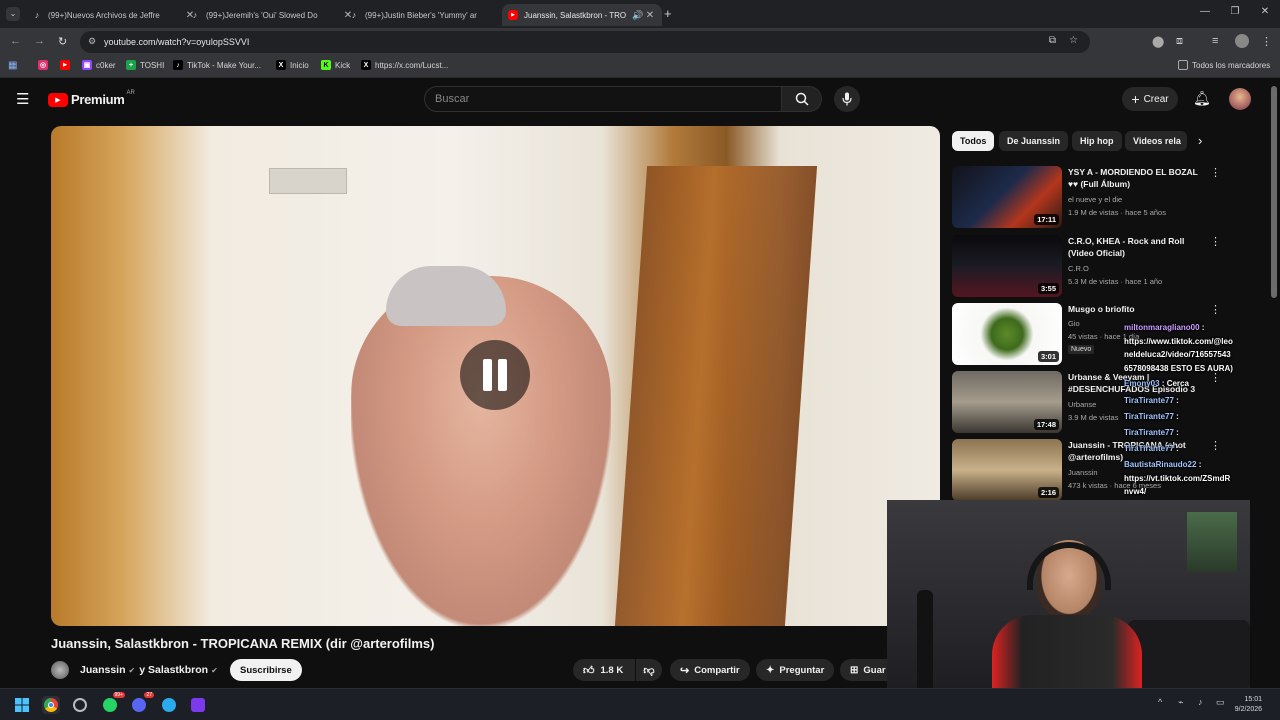  I want to click on bookmark-youtube: ▶, so click(67, 65).